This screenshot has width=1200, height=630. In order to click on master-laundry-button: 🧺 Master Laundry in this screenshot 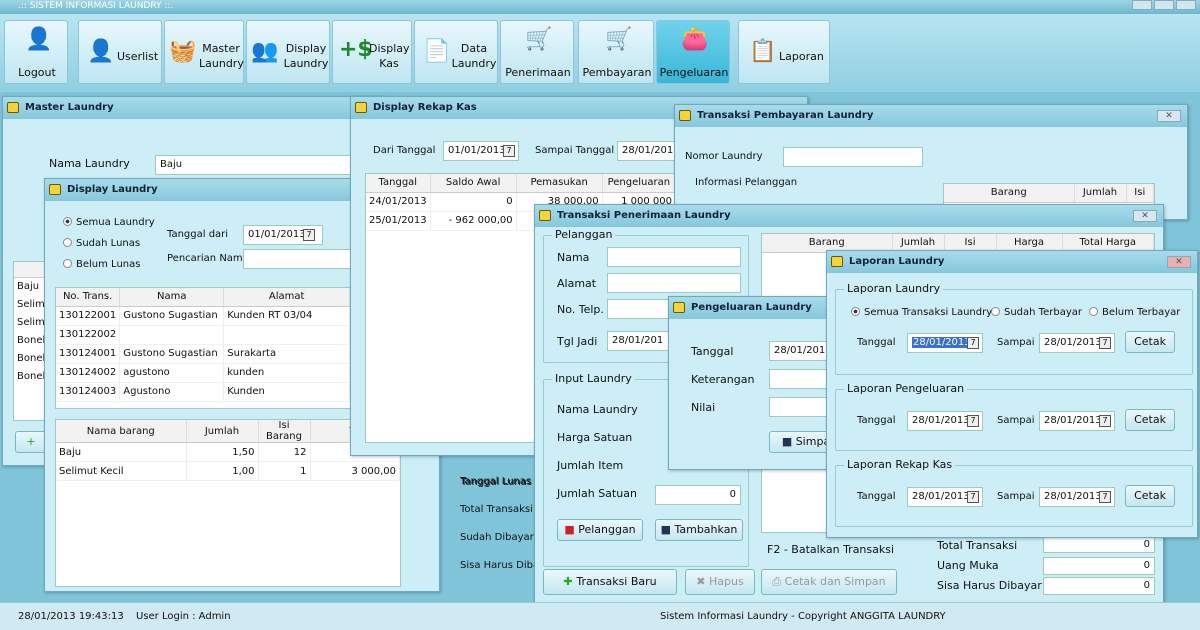, I will do `click(204, 52)`.